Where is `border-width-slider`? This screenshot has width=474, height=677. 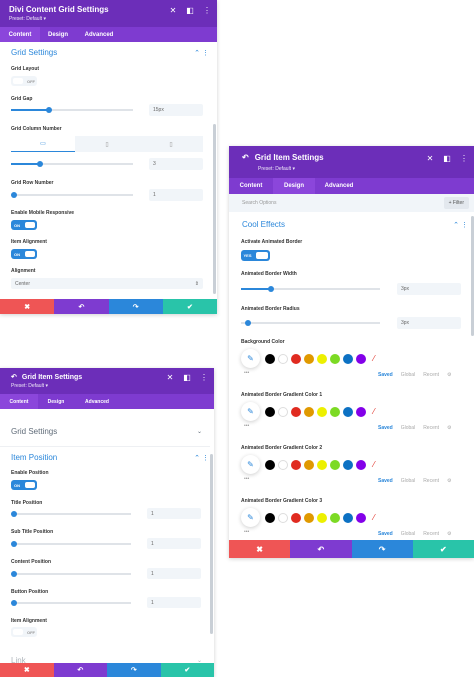 border-width-slider is located at coordinates (310, 289).